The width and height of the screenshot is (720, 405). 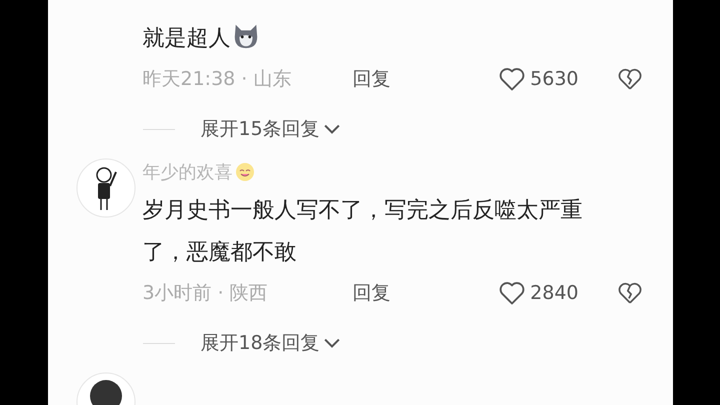 I want to click on expand-replies-link: 展开18条回复, so click(x=260, y=343).